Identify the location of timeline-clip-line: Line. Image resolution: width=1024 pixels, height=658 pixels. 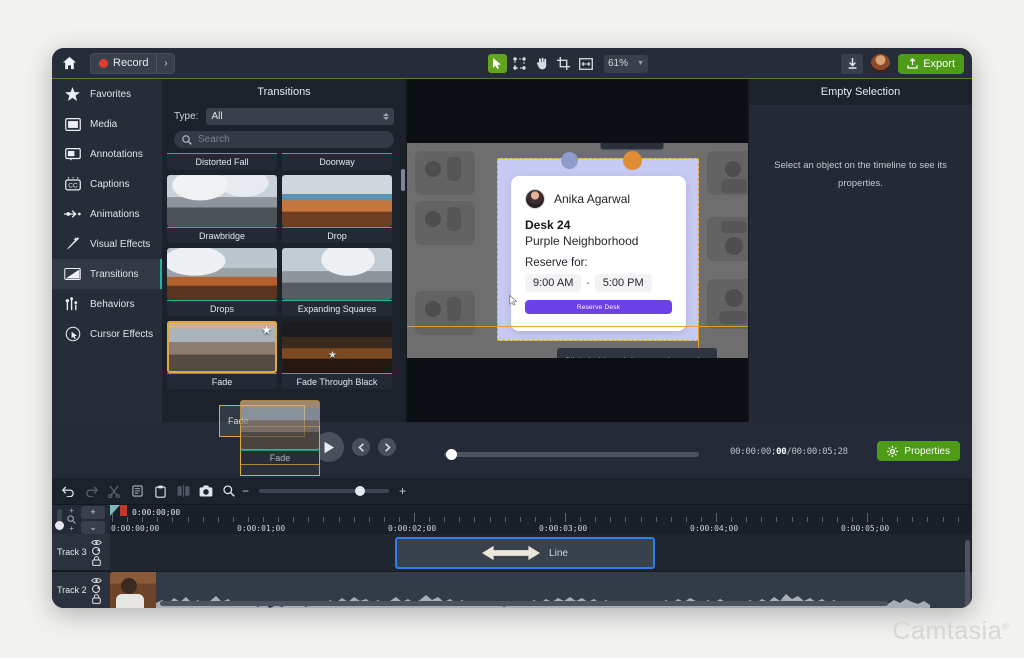
(525, 553).